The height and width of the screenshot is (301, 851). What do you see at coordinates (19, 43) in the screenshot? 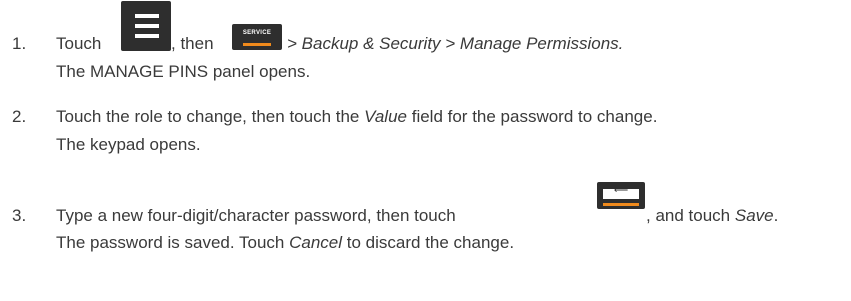
I see `step-1-number: 1.` at bounding box center [19, 43].